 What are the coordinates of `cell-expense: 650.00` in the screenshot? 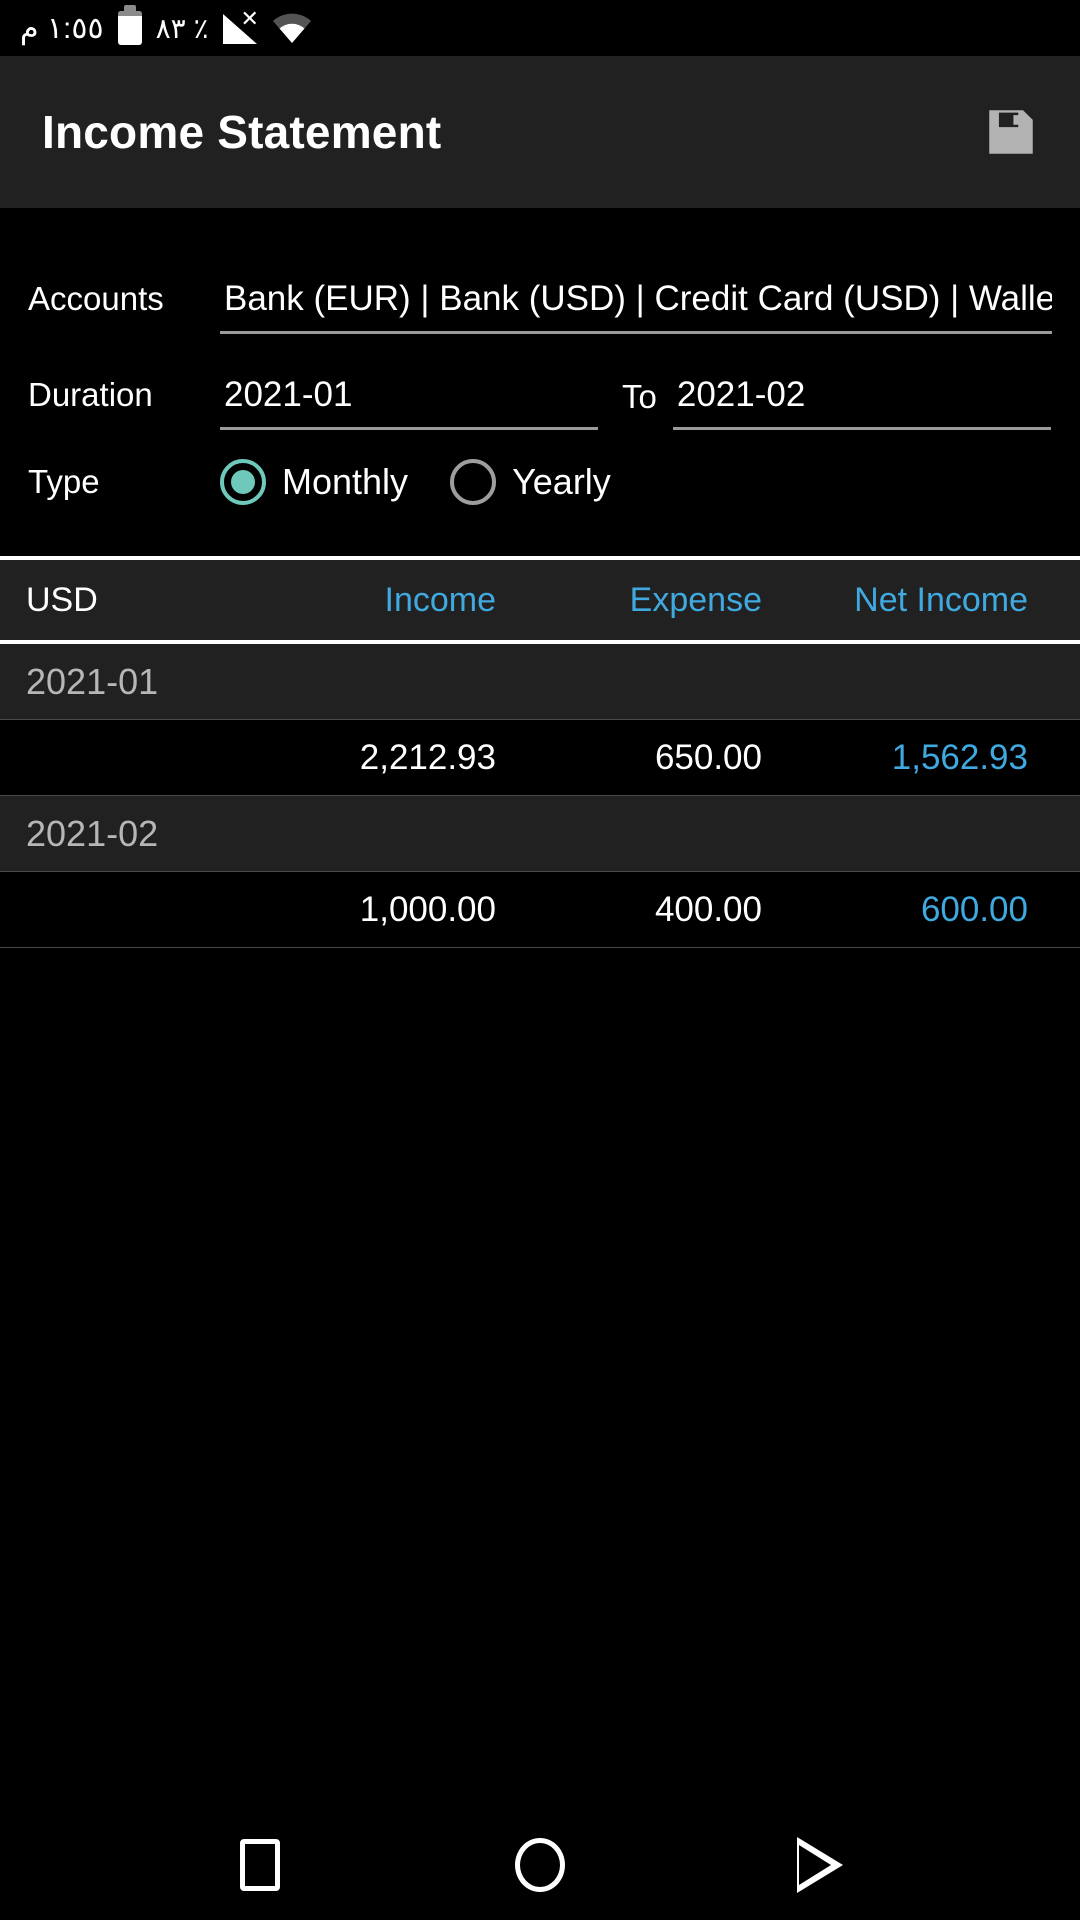 It's located at (708, 757).